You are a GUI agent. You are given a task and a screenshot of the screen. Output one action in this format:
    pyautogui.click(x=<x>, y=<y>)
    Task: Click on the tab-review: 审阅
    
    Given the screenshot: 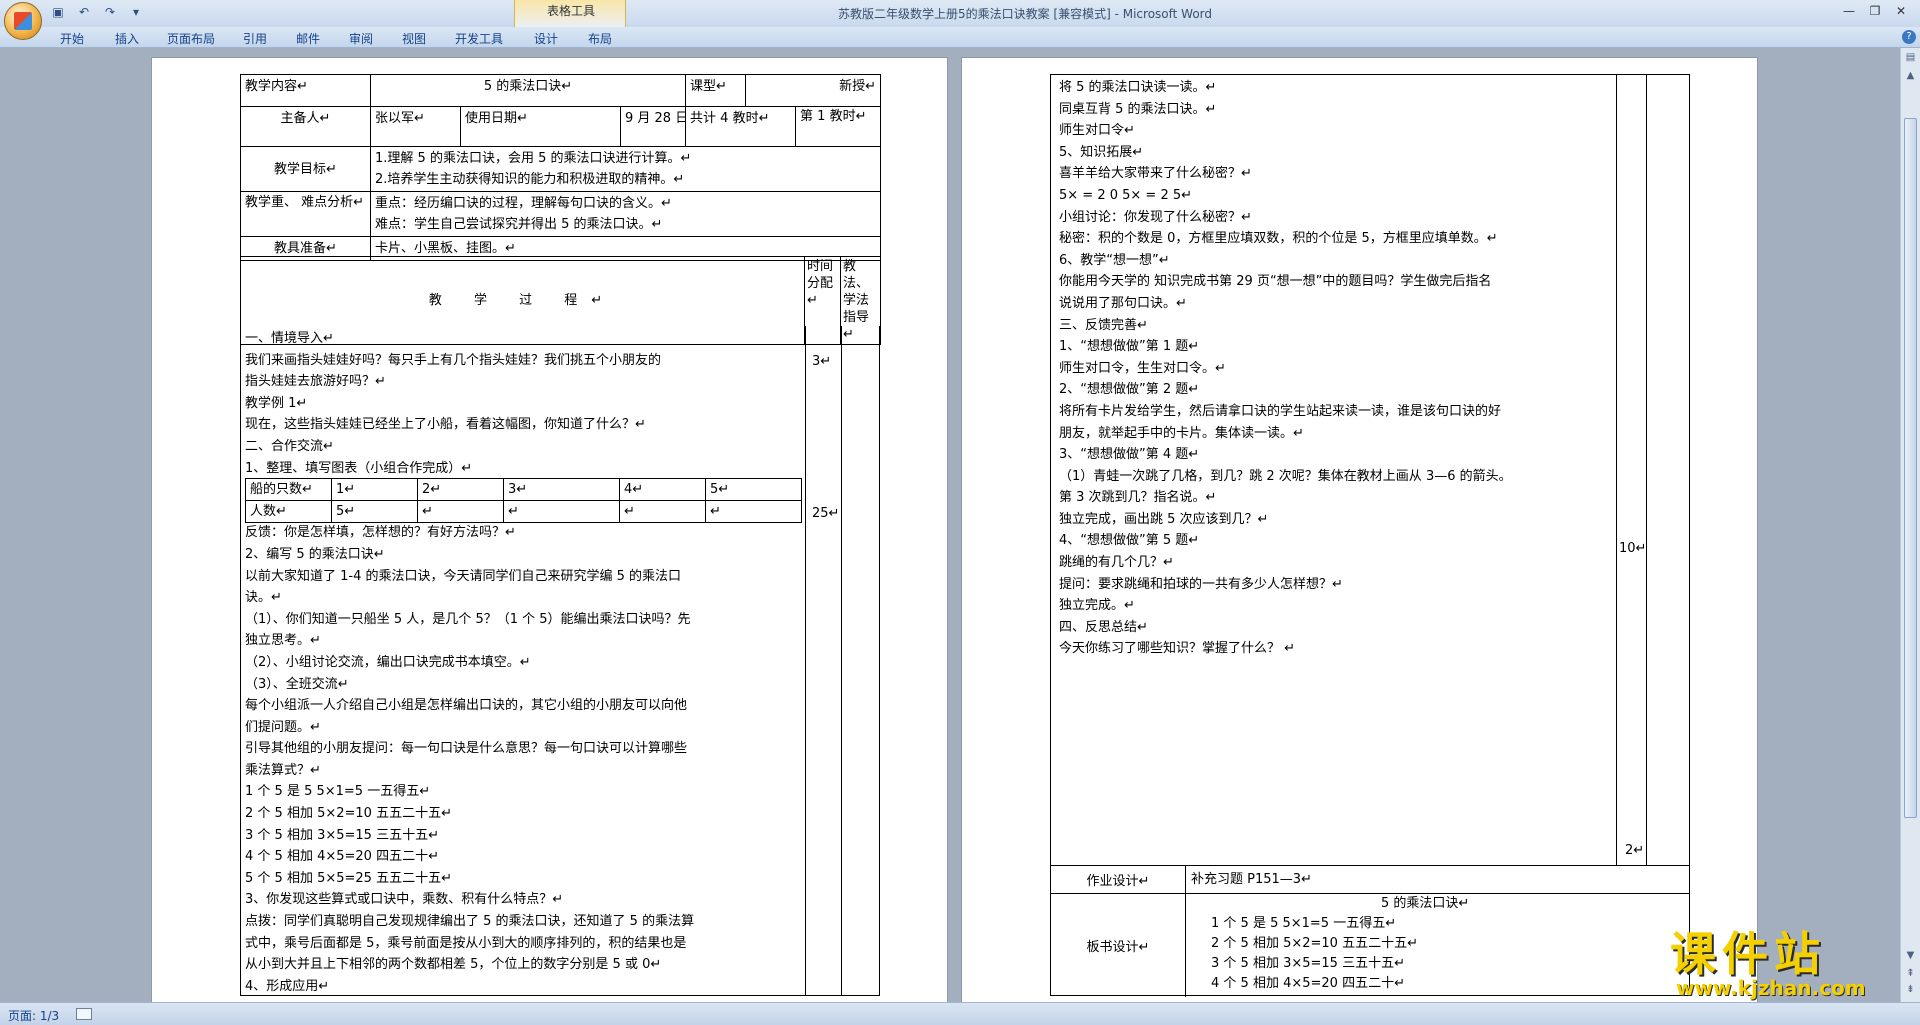 What is the action you would take?
    pyautogui.click(x=361, y=38)
    